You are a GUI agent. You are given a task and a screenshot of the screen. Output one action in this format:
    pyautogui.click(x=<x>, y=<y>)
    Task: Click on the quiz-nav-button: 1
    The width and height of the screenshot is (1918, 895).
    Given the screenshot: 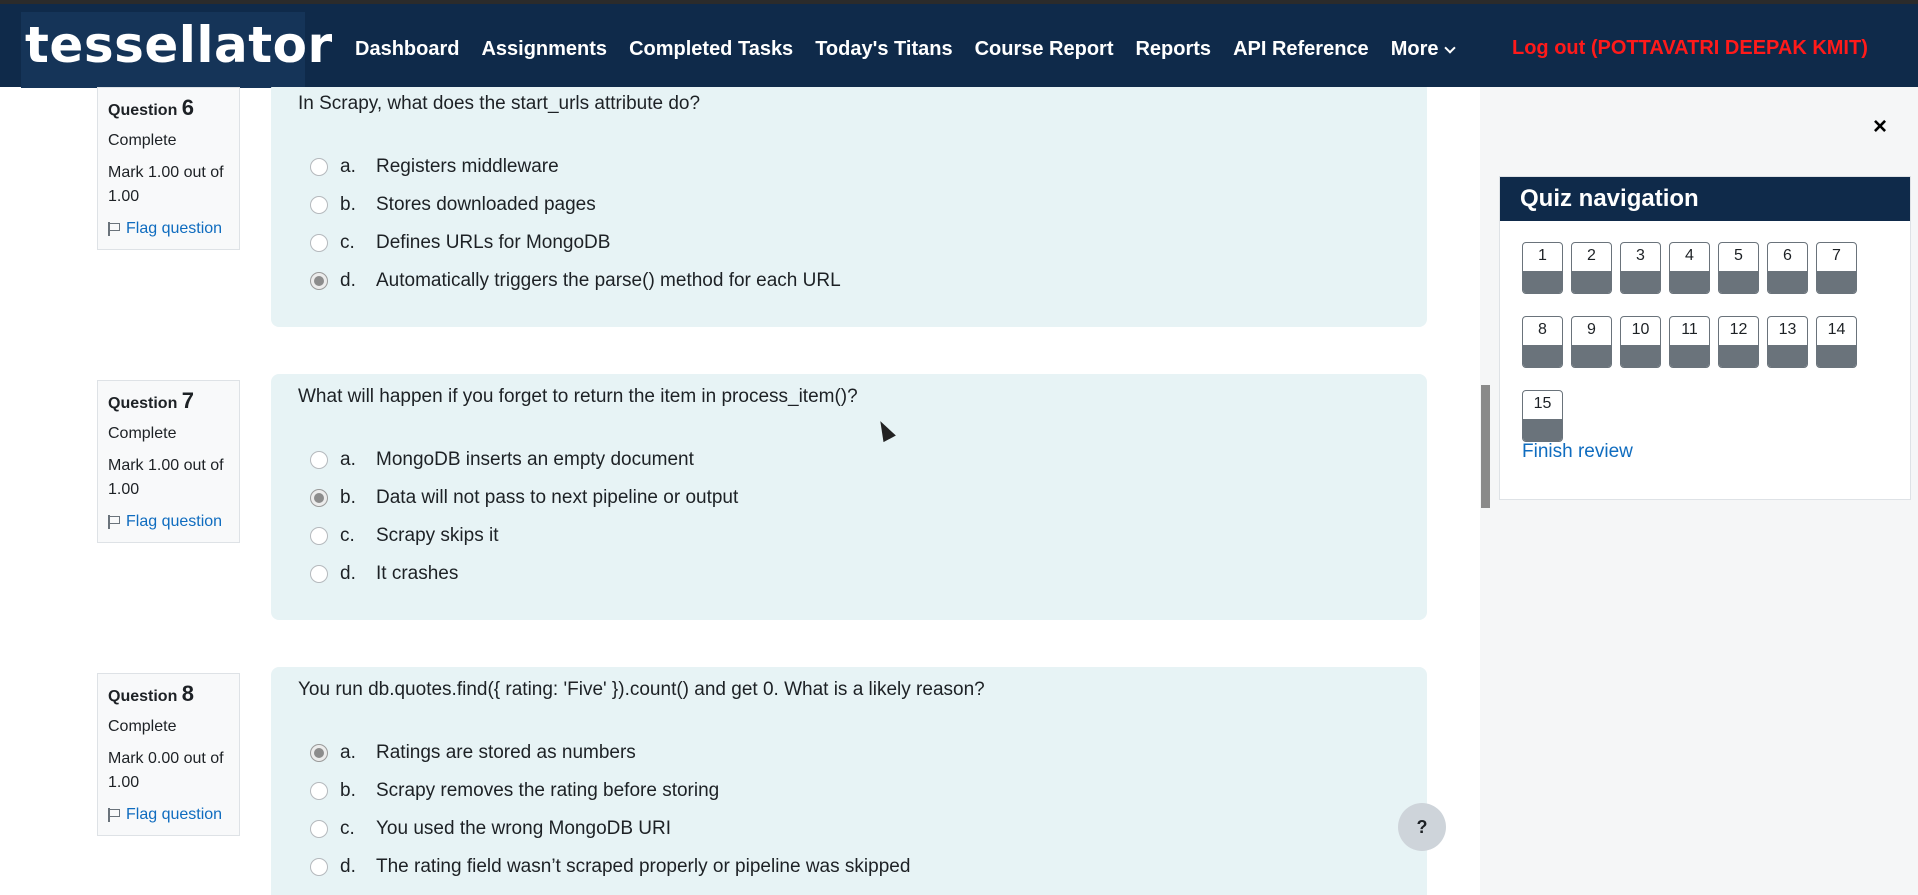 What is the action you would take?
    pyautogui.click(x=1542, y=268)
    